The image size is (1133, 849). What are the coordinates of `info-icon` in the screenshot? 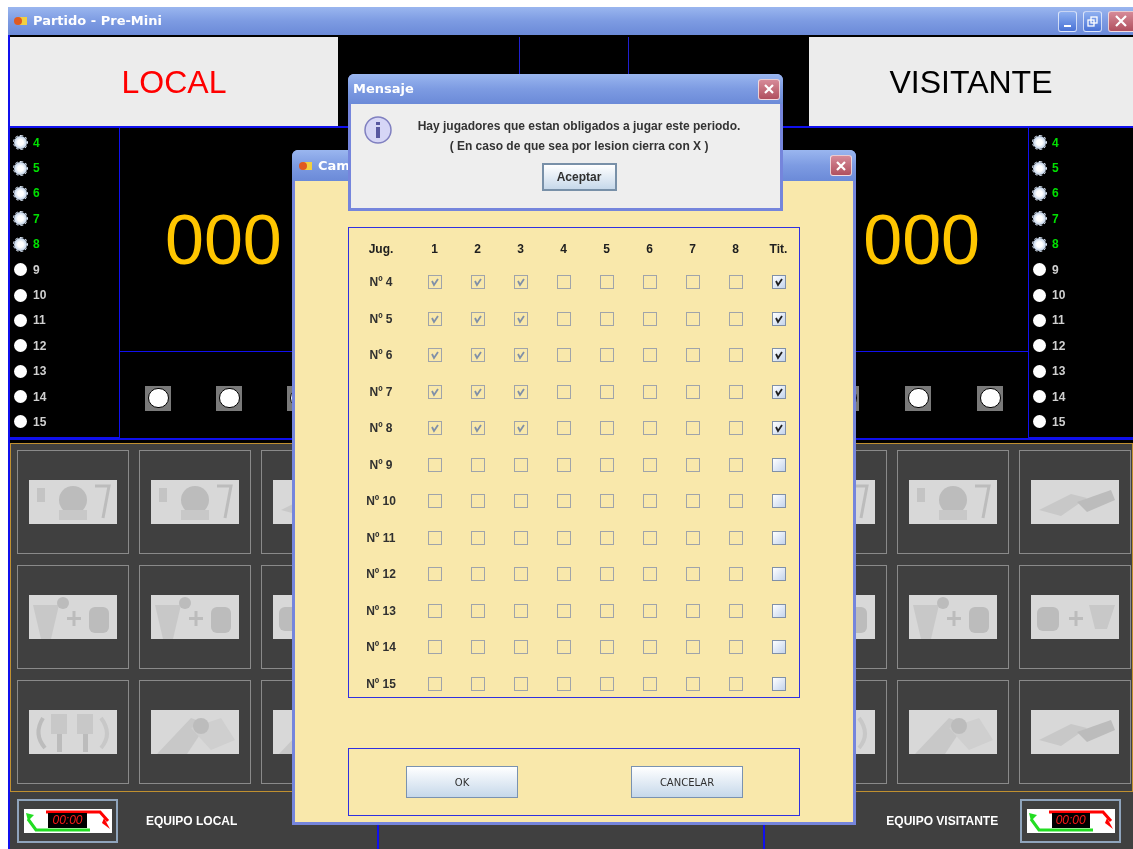 It's located at (378, 130).